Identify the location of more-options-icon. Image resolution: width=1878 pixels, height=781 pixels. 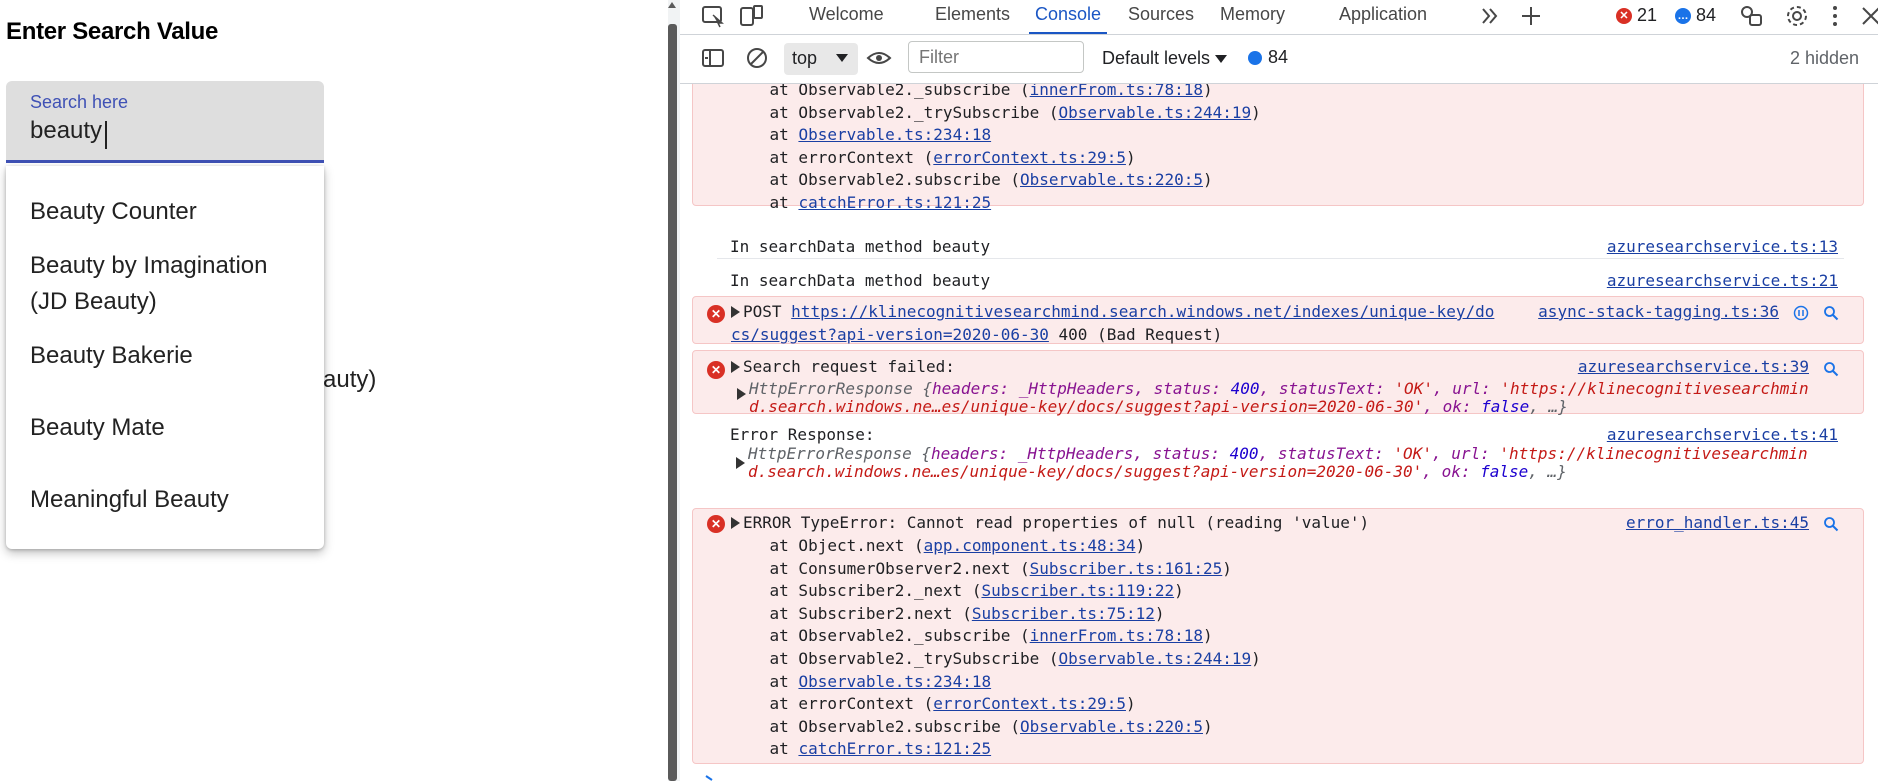
(1835, 16).